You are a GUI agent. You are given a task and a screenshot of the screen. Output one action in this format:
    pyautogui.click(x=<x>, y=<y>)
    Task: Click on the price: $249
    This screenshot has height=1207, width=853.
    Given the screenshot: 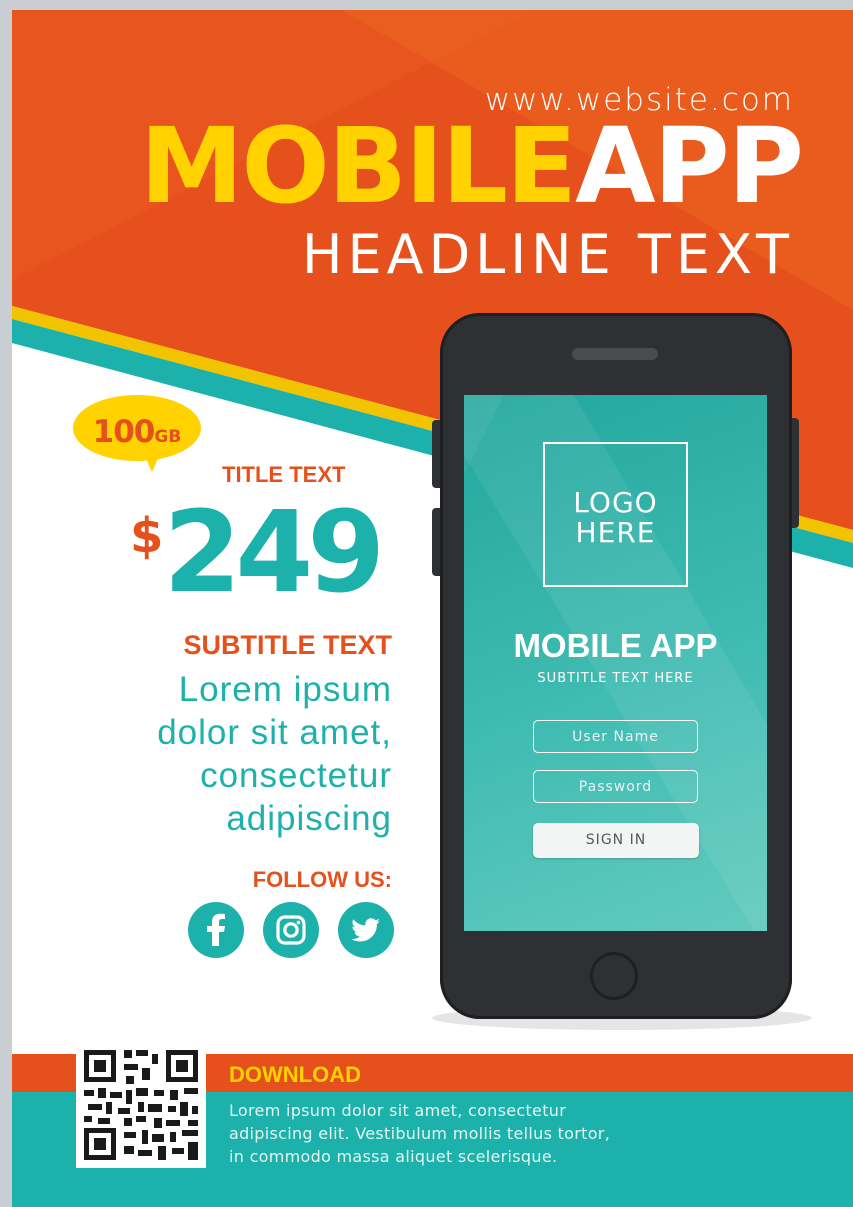 What is the action you would take?
    pyautogui.click(x=257, y=553)
    